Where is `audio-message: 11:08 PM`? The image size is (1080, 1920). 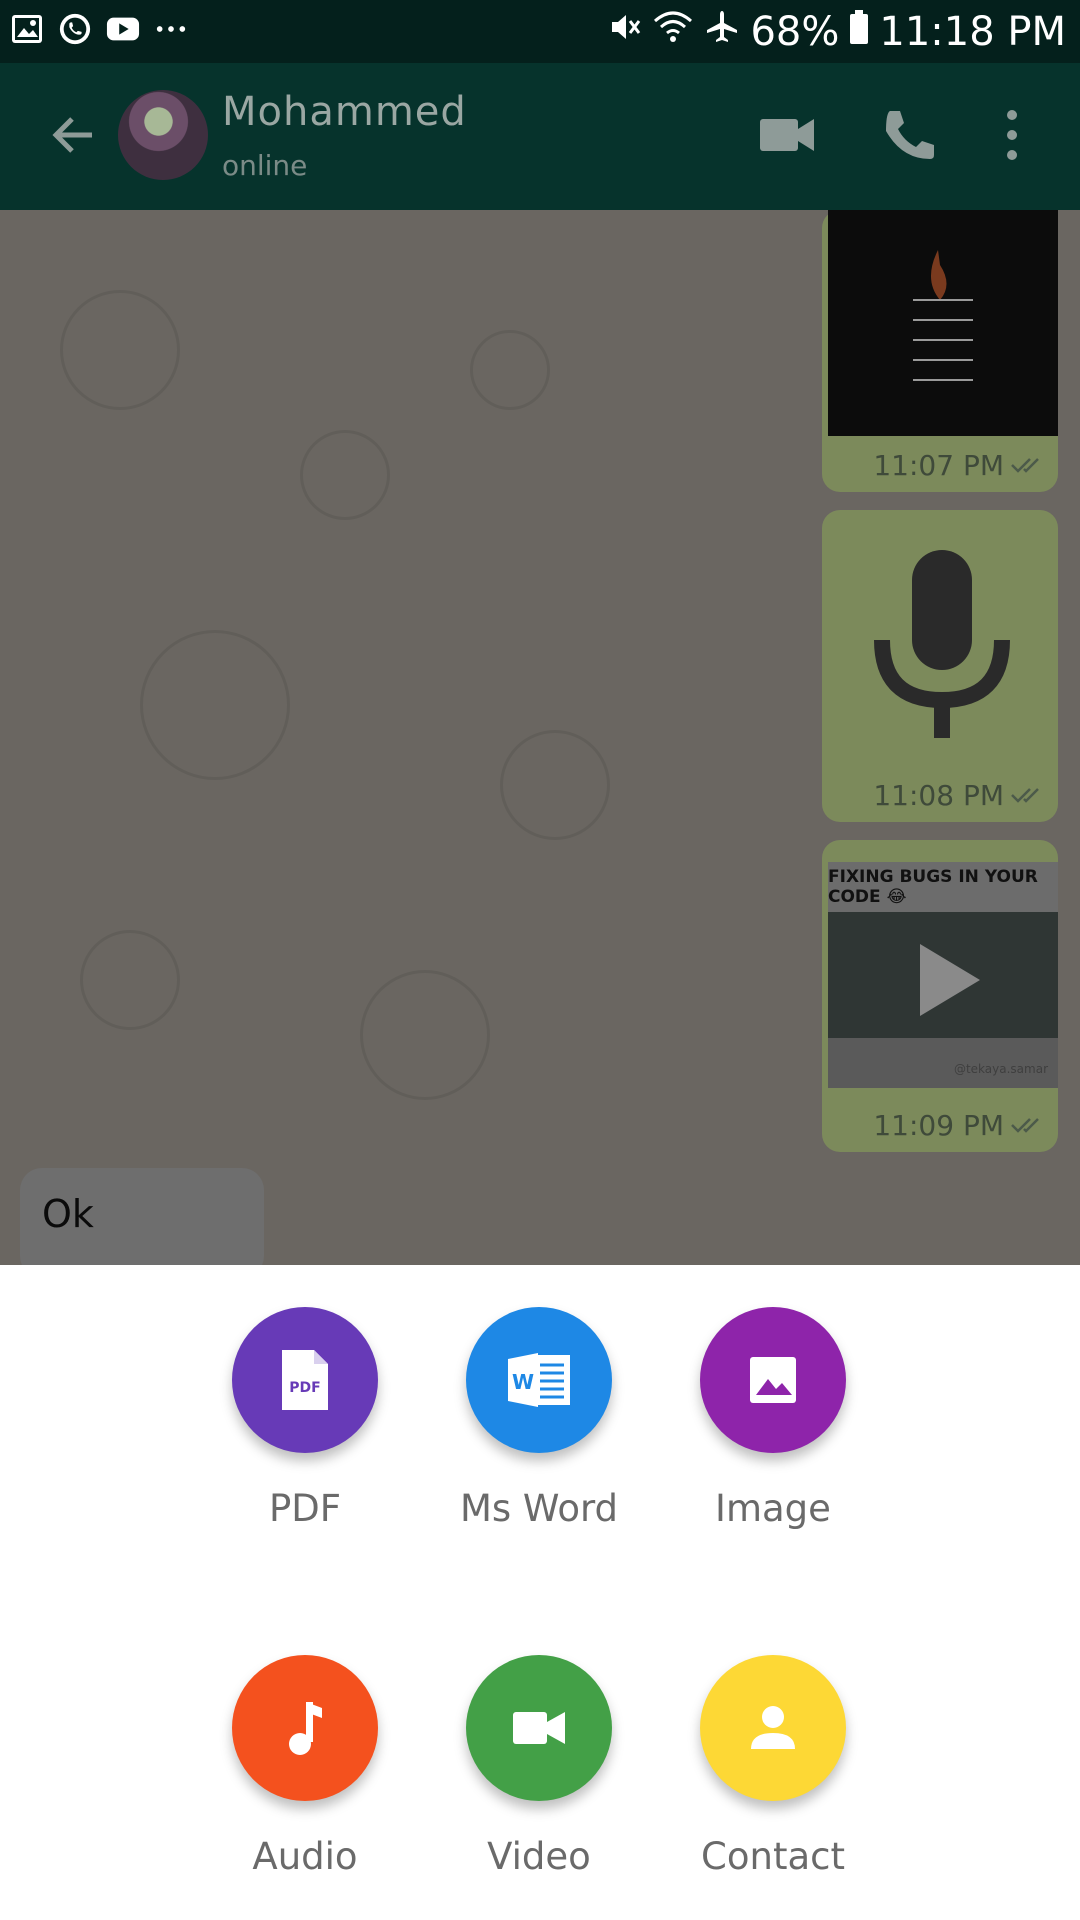
audio-message: 11:08 PM is located at coordinates (940, 666).